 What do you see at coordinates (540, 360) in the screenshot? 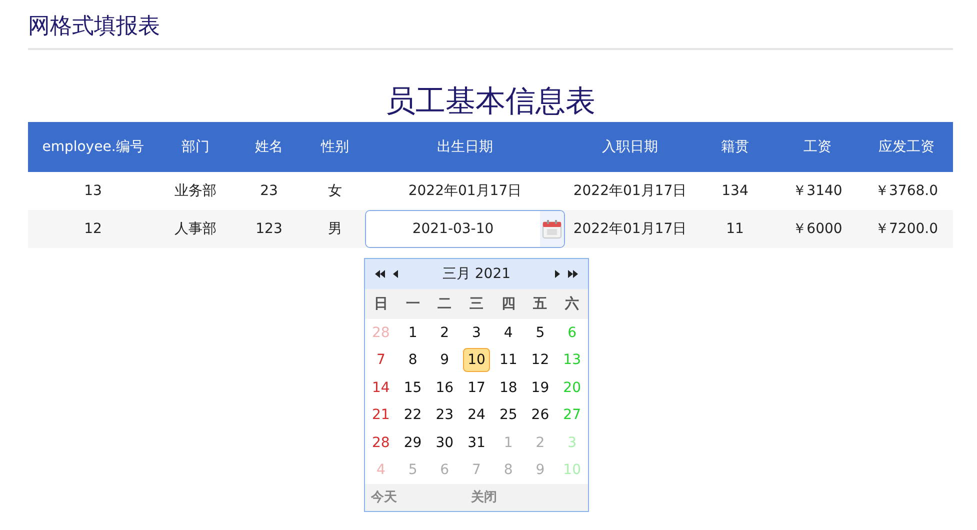
I see `calendar-day: 12` at bounding box center [540, 360].